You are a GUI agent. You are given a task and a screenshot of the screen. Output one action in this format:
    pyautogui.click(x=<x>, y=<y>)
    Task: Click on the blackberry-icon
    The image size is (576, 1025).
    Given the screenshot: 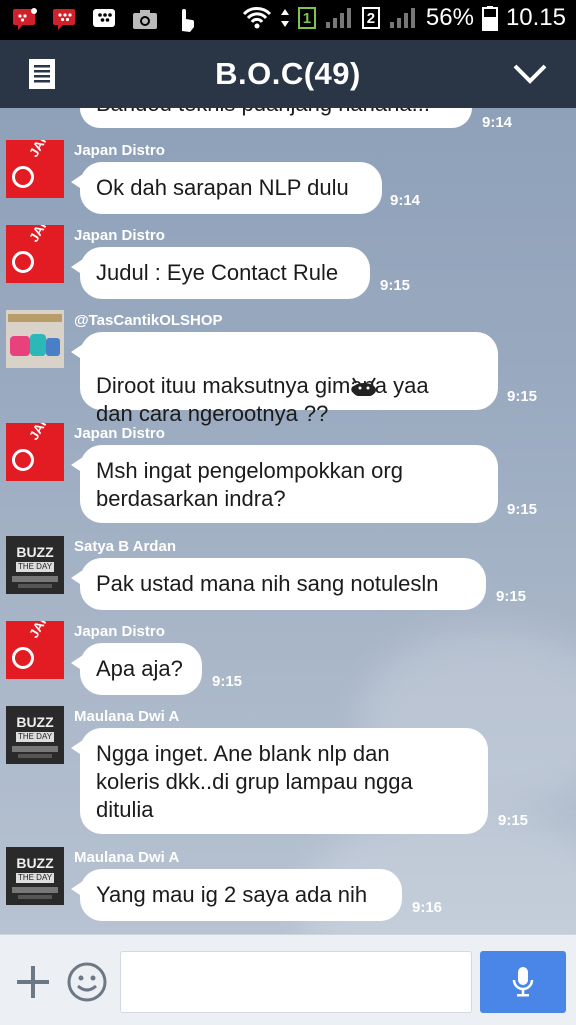 What is the action you would take?
    pyautogui.click(x=105, y=19)
    